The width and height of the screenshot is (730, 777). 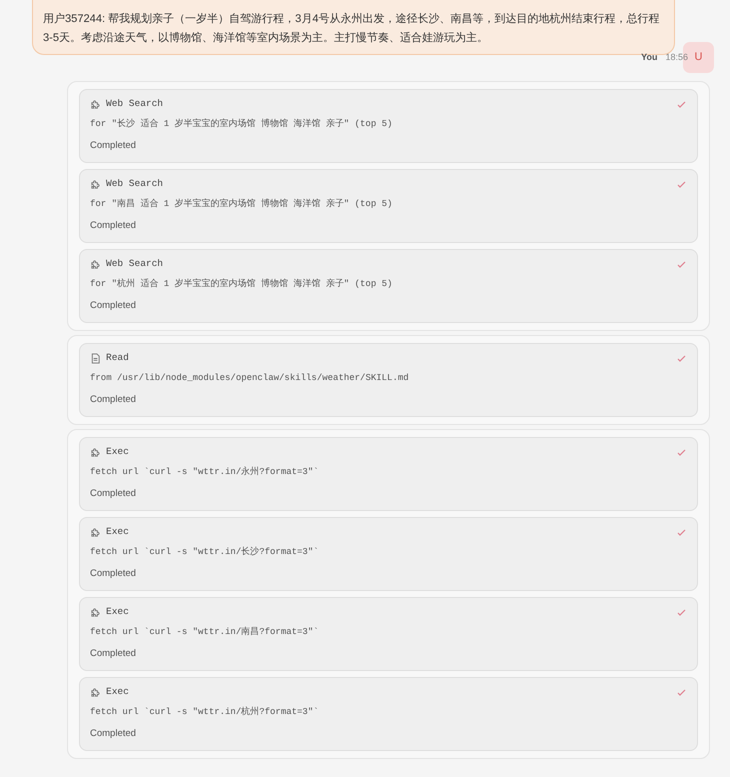 What do you see at coordinates (388, 633) in the screenshot?
I see `tool-card: Exec fetch url `curl -s "wttr.in/南昌?format=3"` Completed` at bounding box center [388, 633].